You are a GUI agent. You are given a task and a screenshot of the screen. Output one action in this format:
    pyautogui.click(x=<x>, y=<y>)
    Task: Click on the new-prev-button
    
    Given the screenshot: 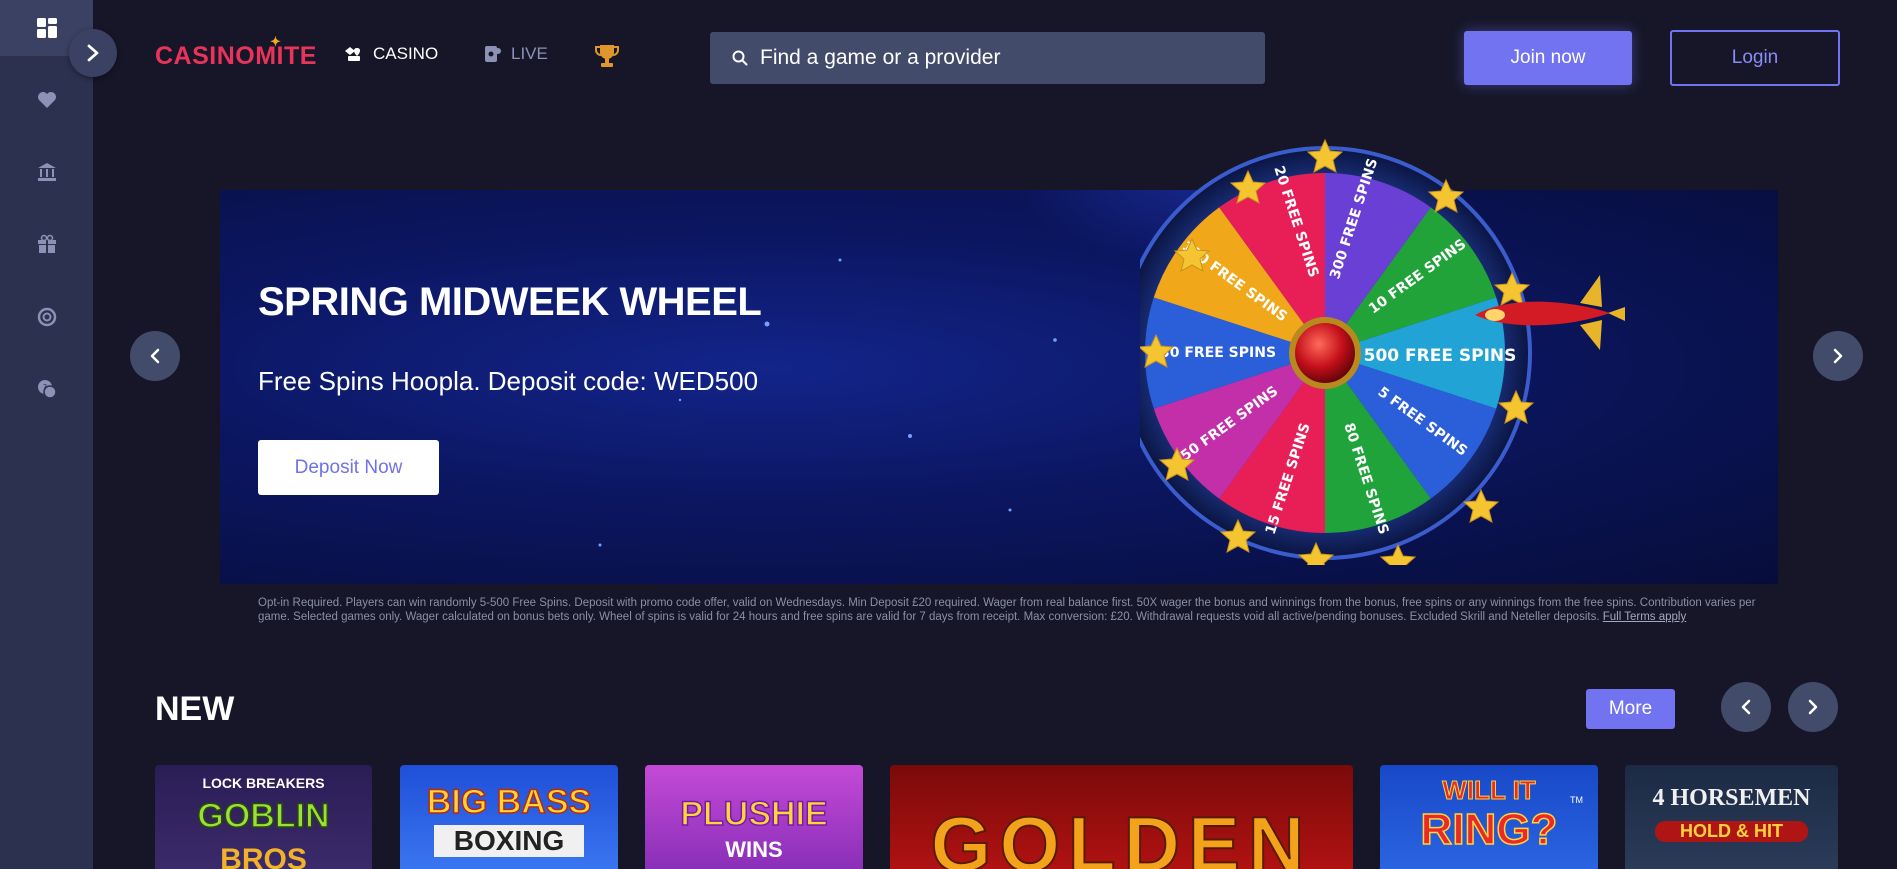 What is the action you would take?
    pyautogui.click(x=1746, y=707)
    